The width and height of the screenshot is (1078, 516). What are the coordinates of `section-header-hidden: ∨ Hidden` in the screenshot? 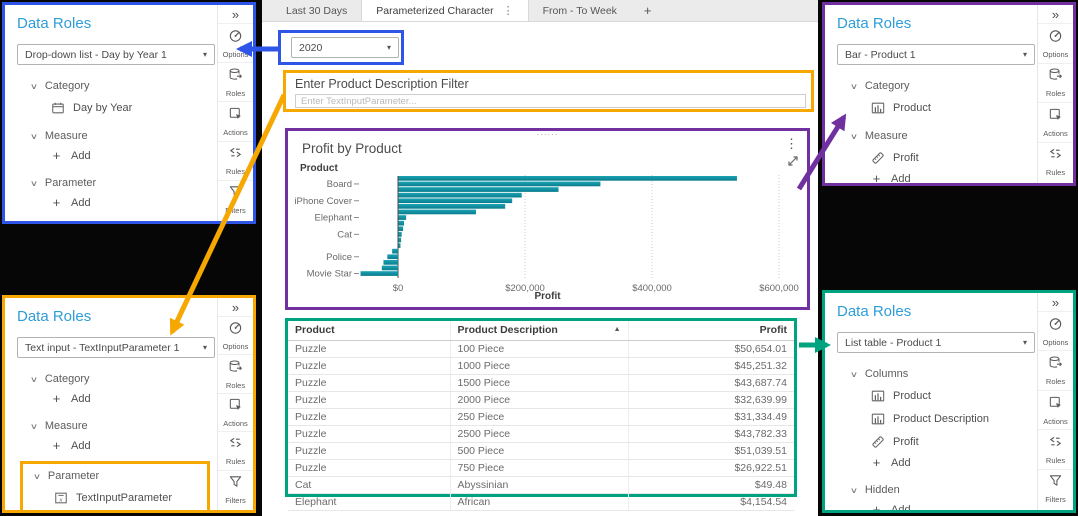 It's located at (943, 490).